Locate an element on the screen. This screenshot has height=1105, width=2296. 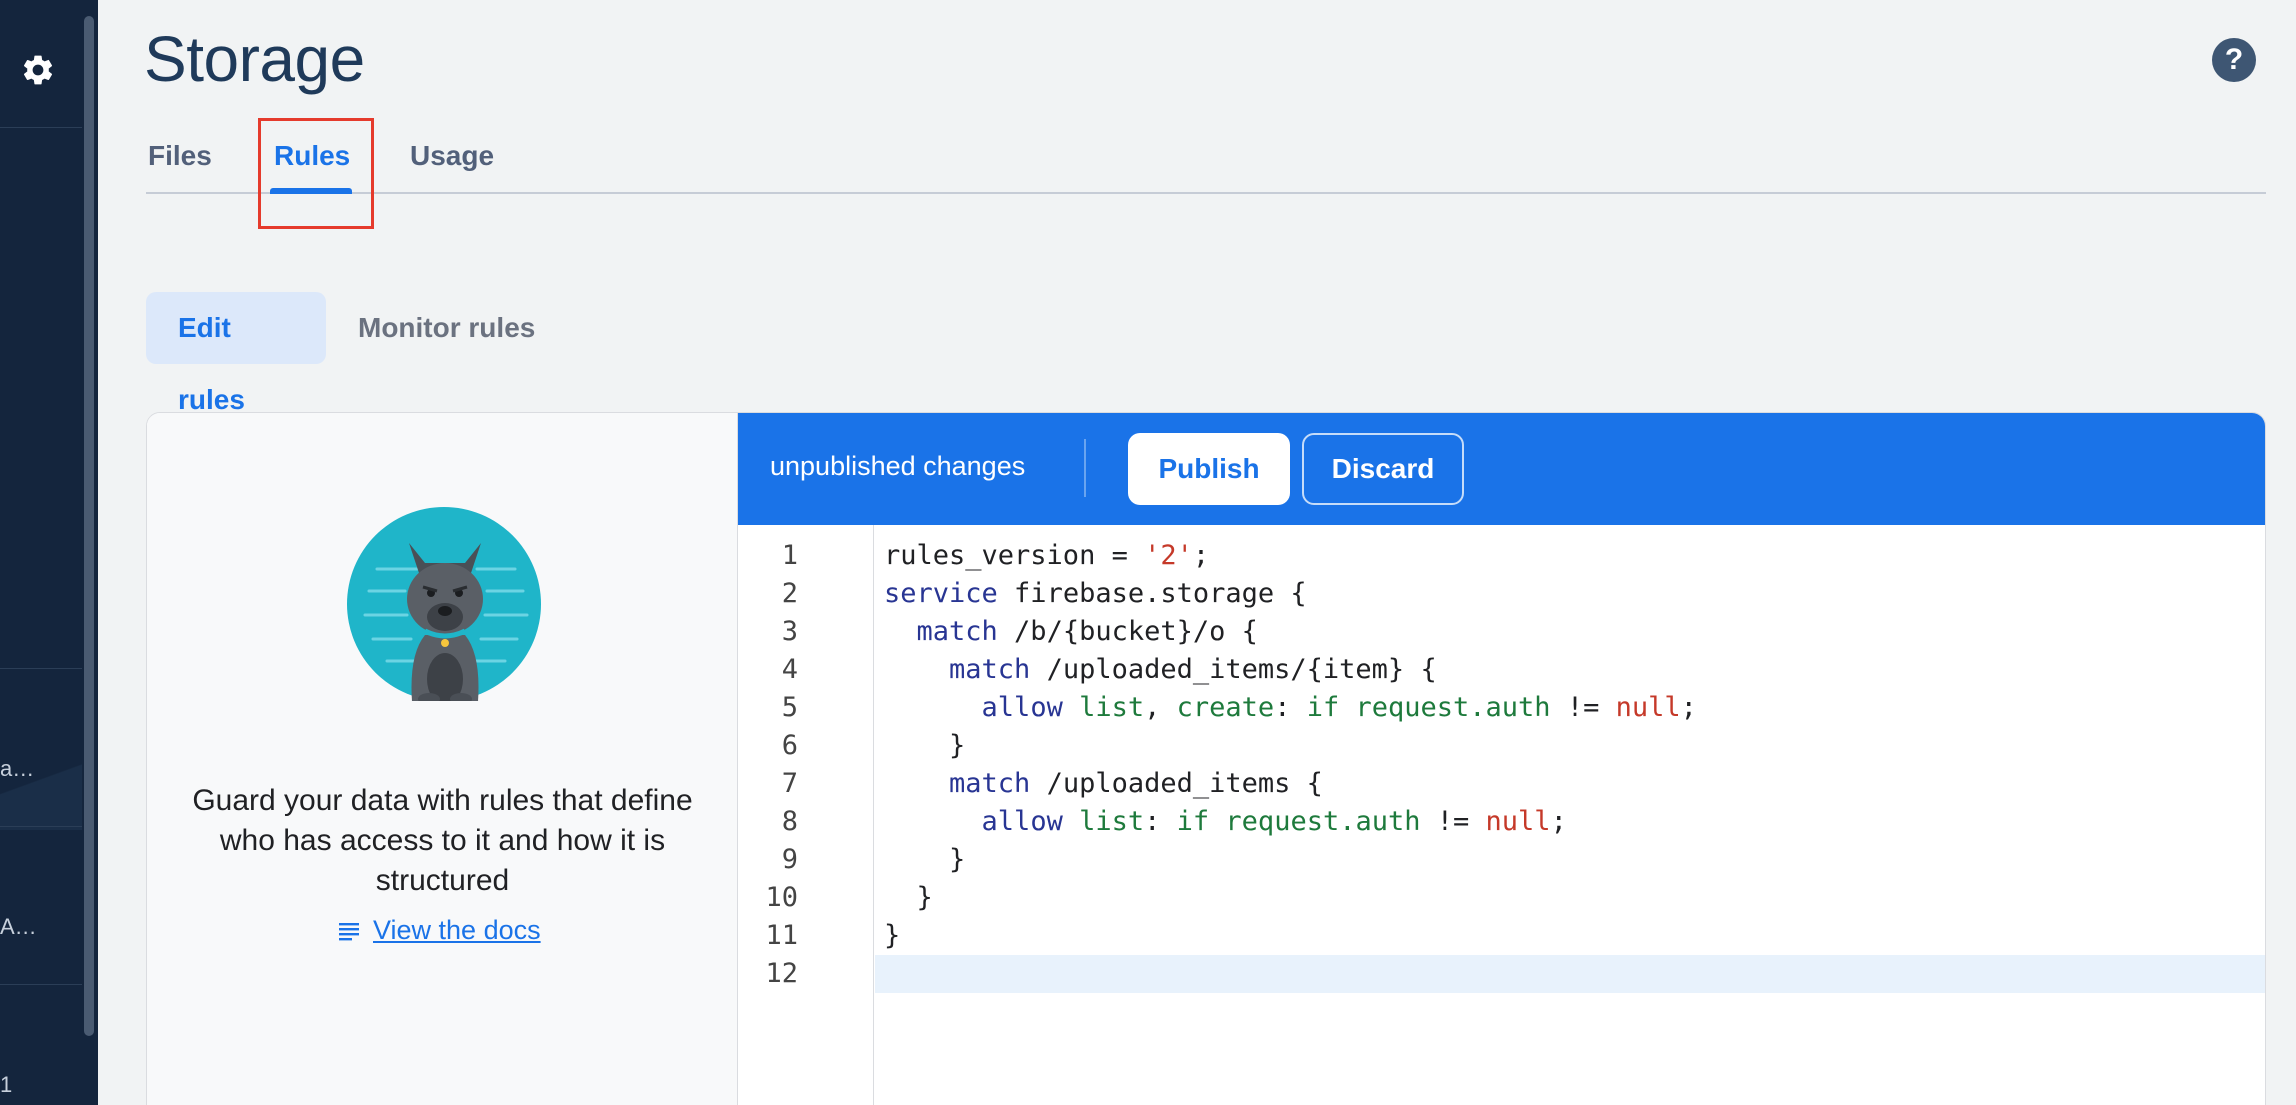
view-docs-label: View the docs is located at coordinates (457, 930).